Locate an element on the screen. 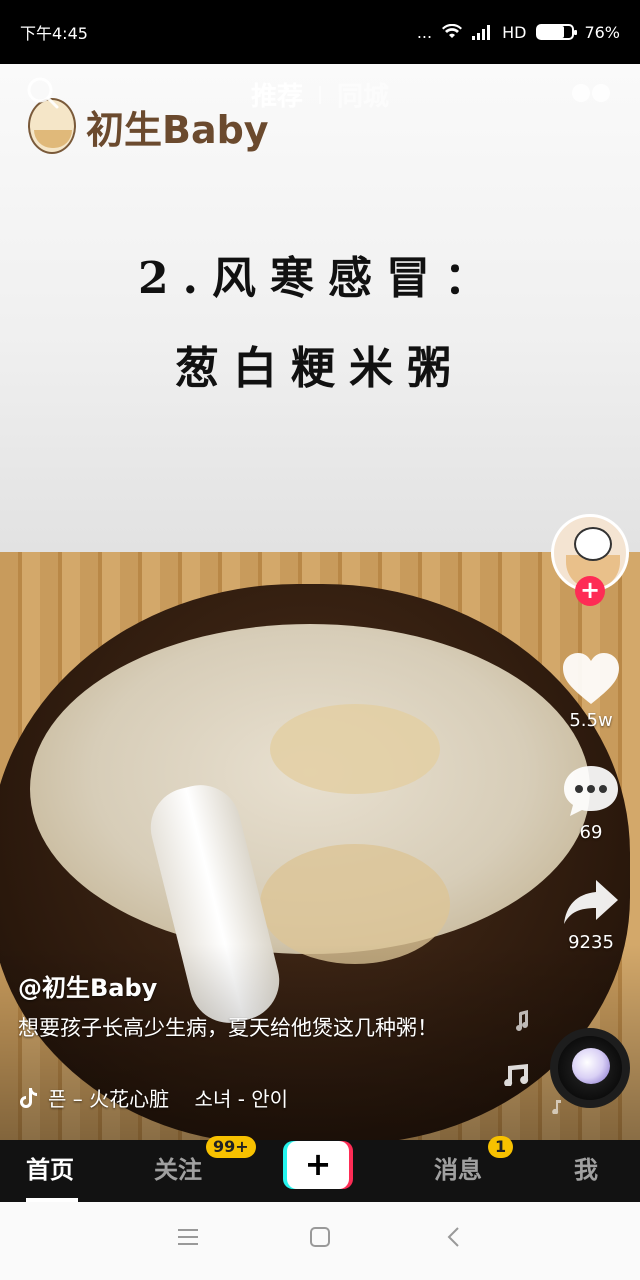  status-time: 下午4:45 is located at coordinates (54, 33).